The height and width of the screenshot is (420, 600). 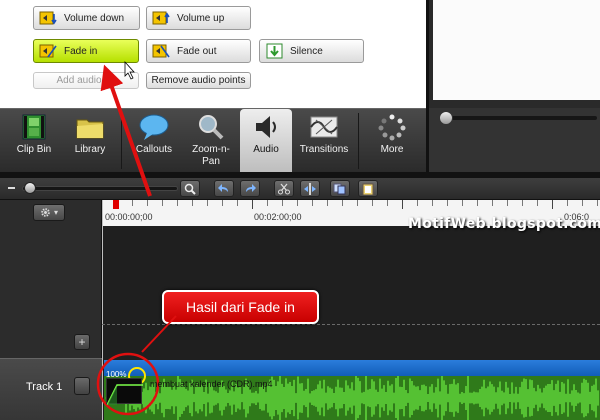 What do you see at coordinates (30, 188) in the screenshot?
I see `timeline-zoom-knob` at bounding box center [30, 188].